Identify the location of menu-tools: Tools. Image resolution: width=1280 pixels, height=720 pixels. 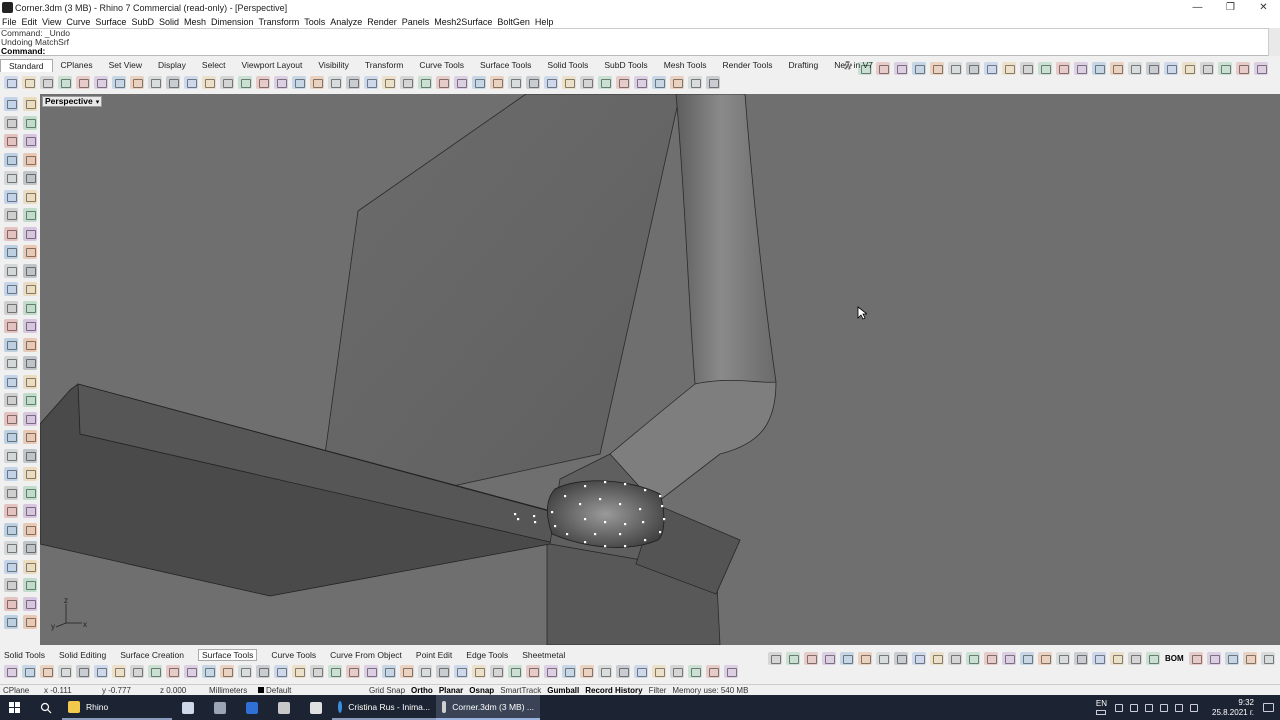
(314, 22).